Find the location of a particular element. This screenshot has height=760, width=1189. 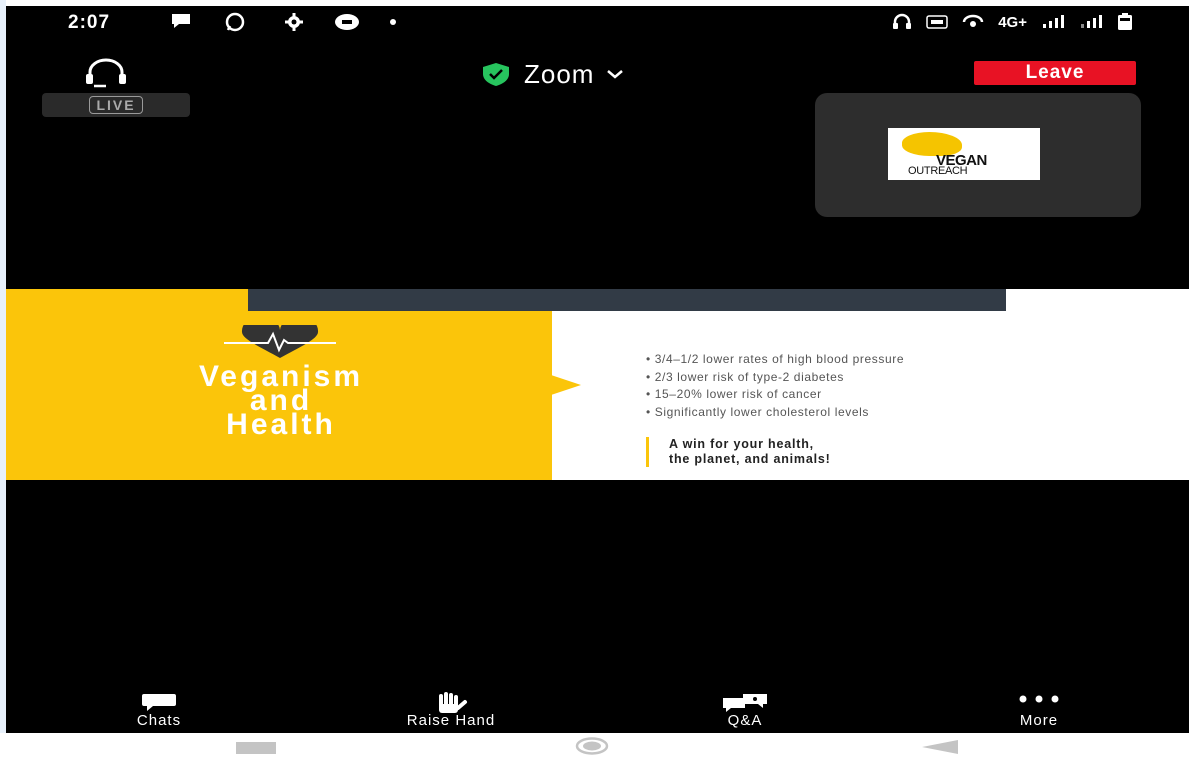

meeting-title: Zoom is located at coordinates (559, 73).